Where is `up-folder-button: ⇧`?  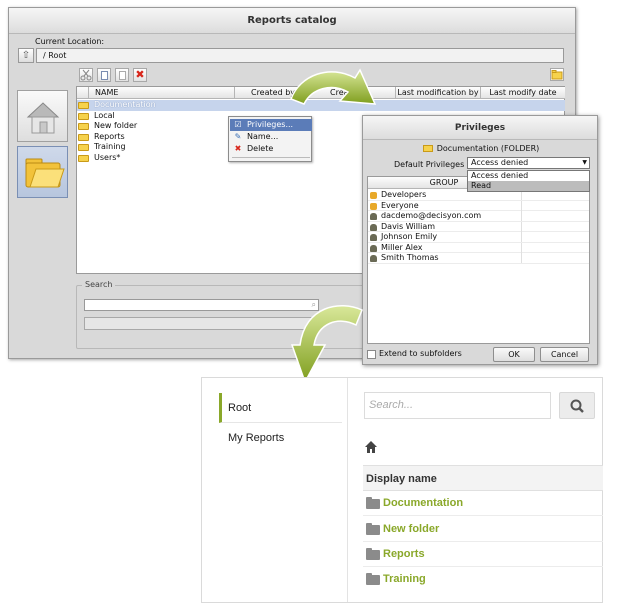
up-folder-button: ⇧ is located at coordinates (26, 55).